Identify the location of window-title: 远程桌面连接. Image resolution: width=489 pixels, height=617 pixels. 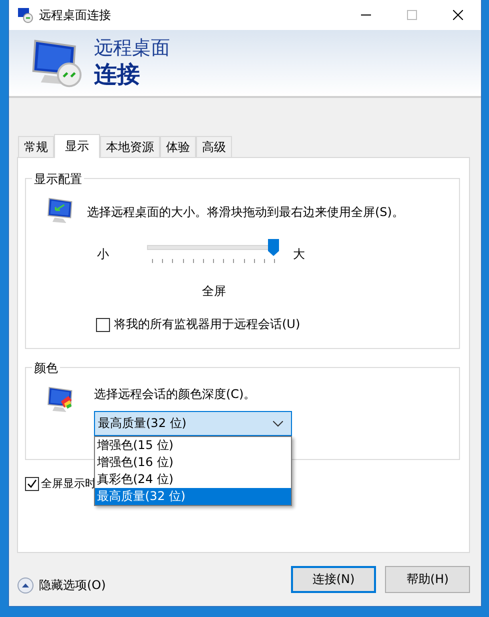
(75, 15).